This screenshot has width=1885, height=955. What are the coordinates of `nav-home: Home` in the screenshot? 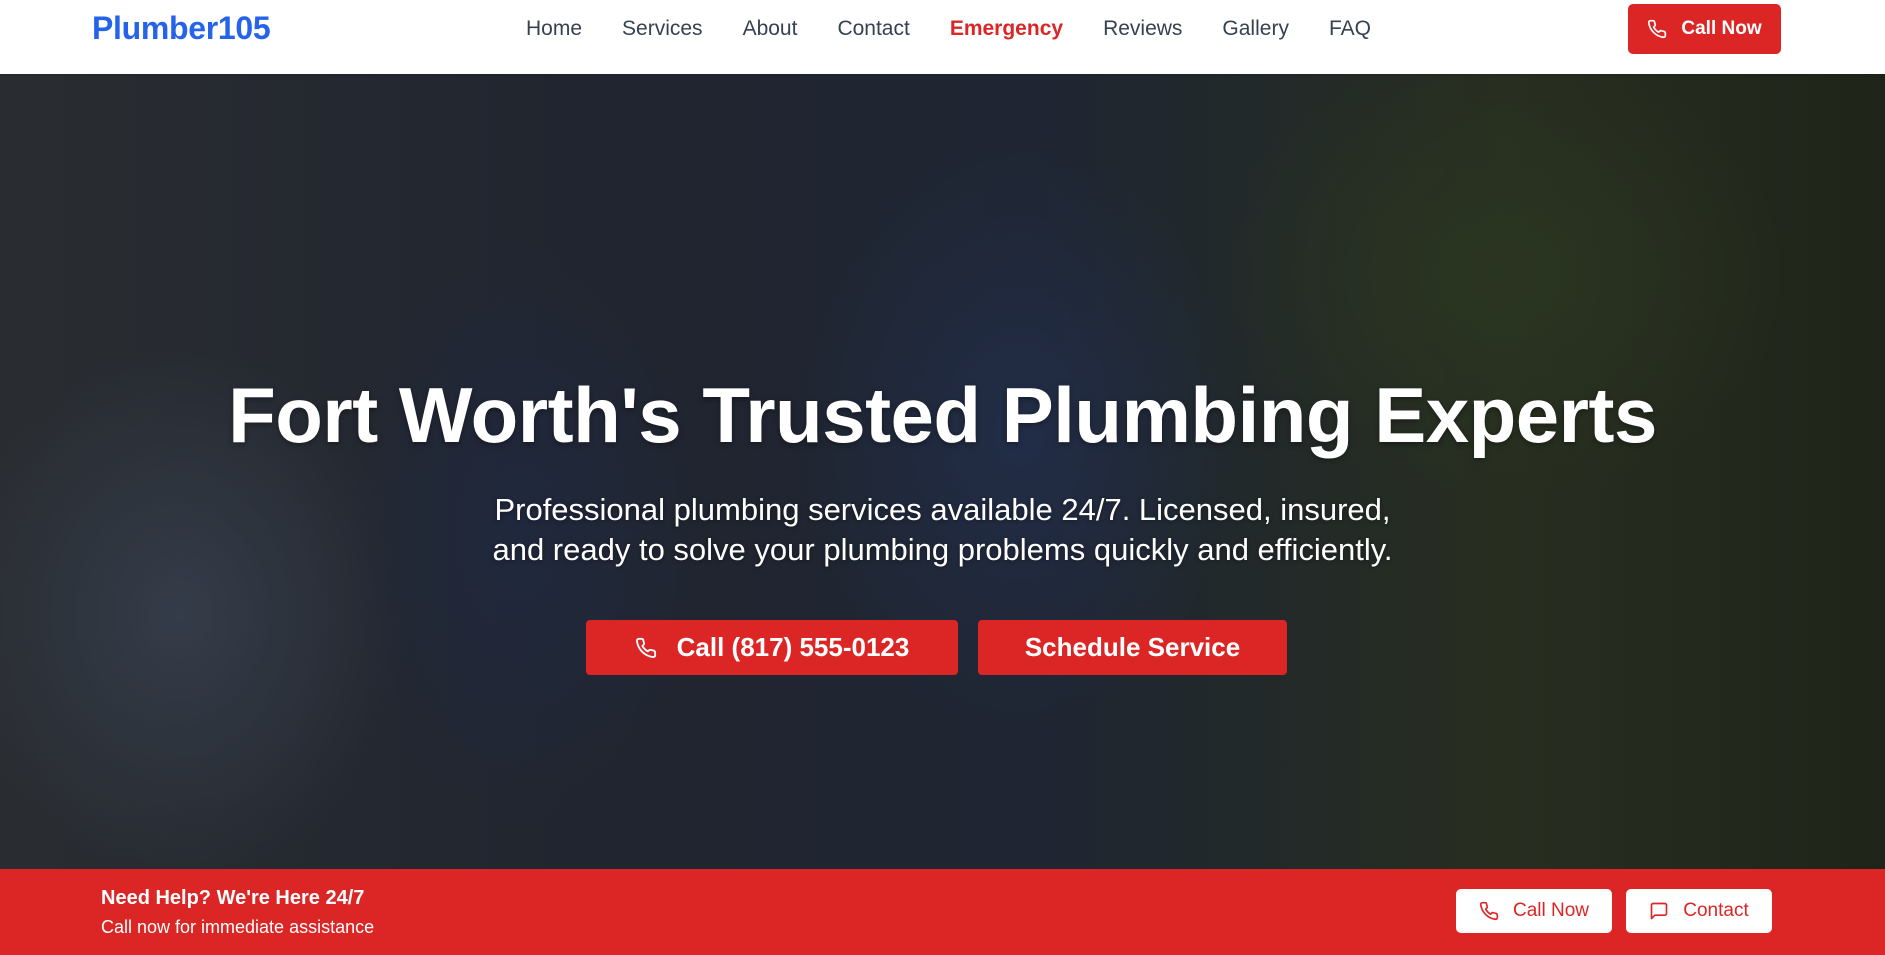 It's located at (554, 29).